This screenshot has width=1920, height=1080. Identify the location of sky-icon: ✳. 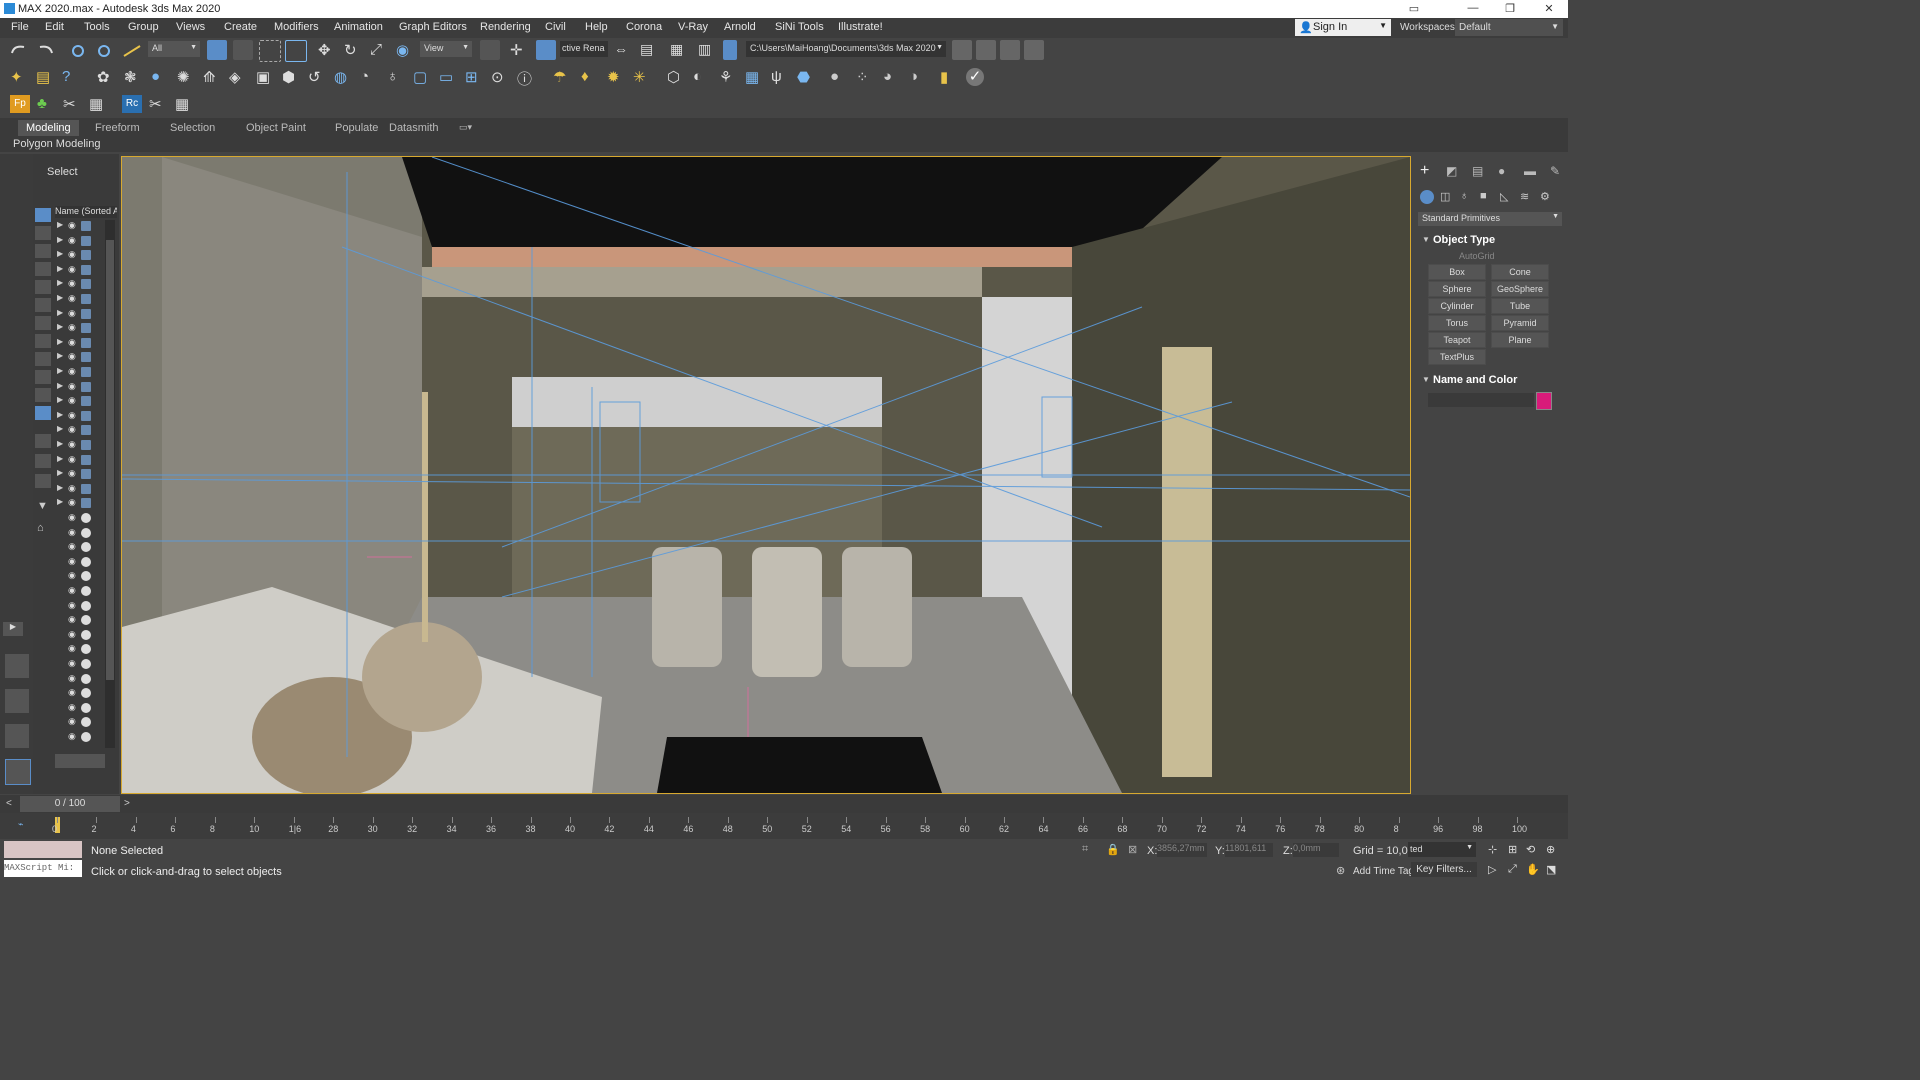
(639, 77).